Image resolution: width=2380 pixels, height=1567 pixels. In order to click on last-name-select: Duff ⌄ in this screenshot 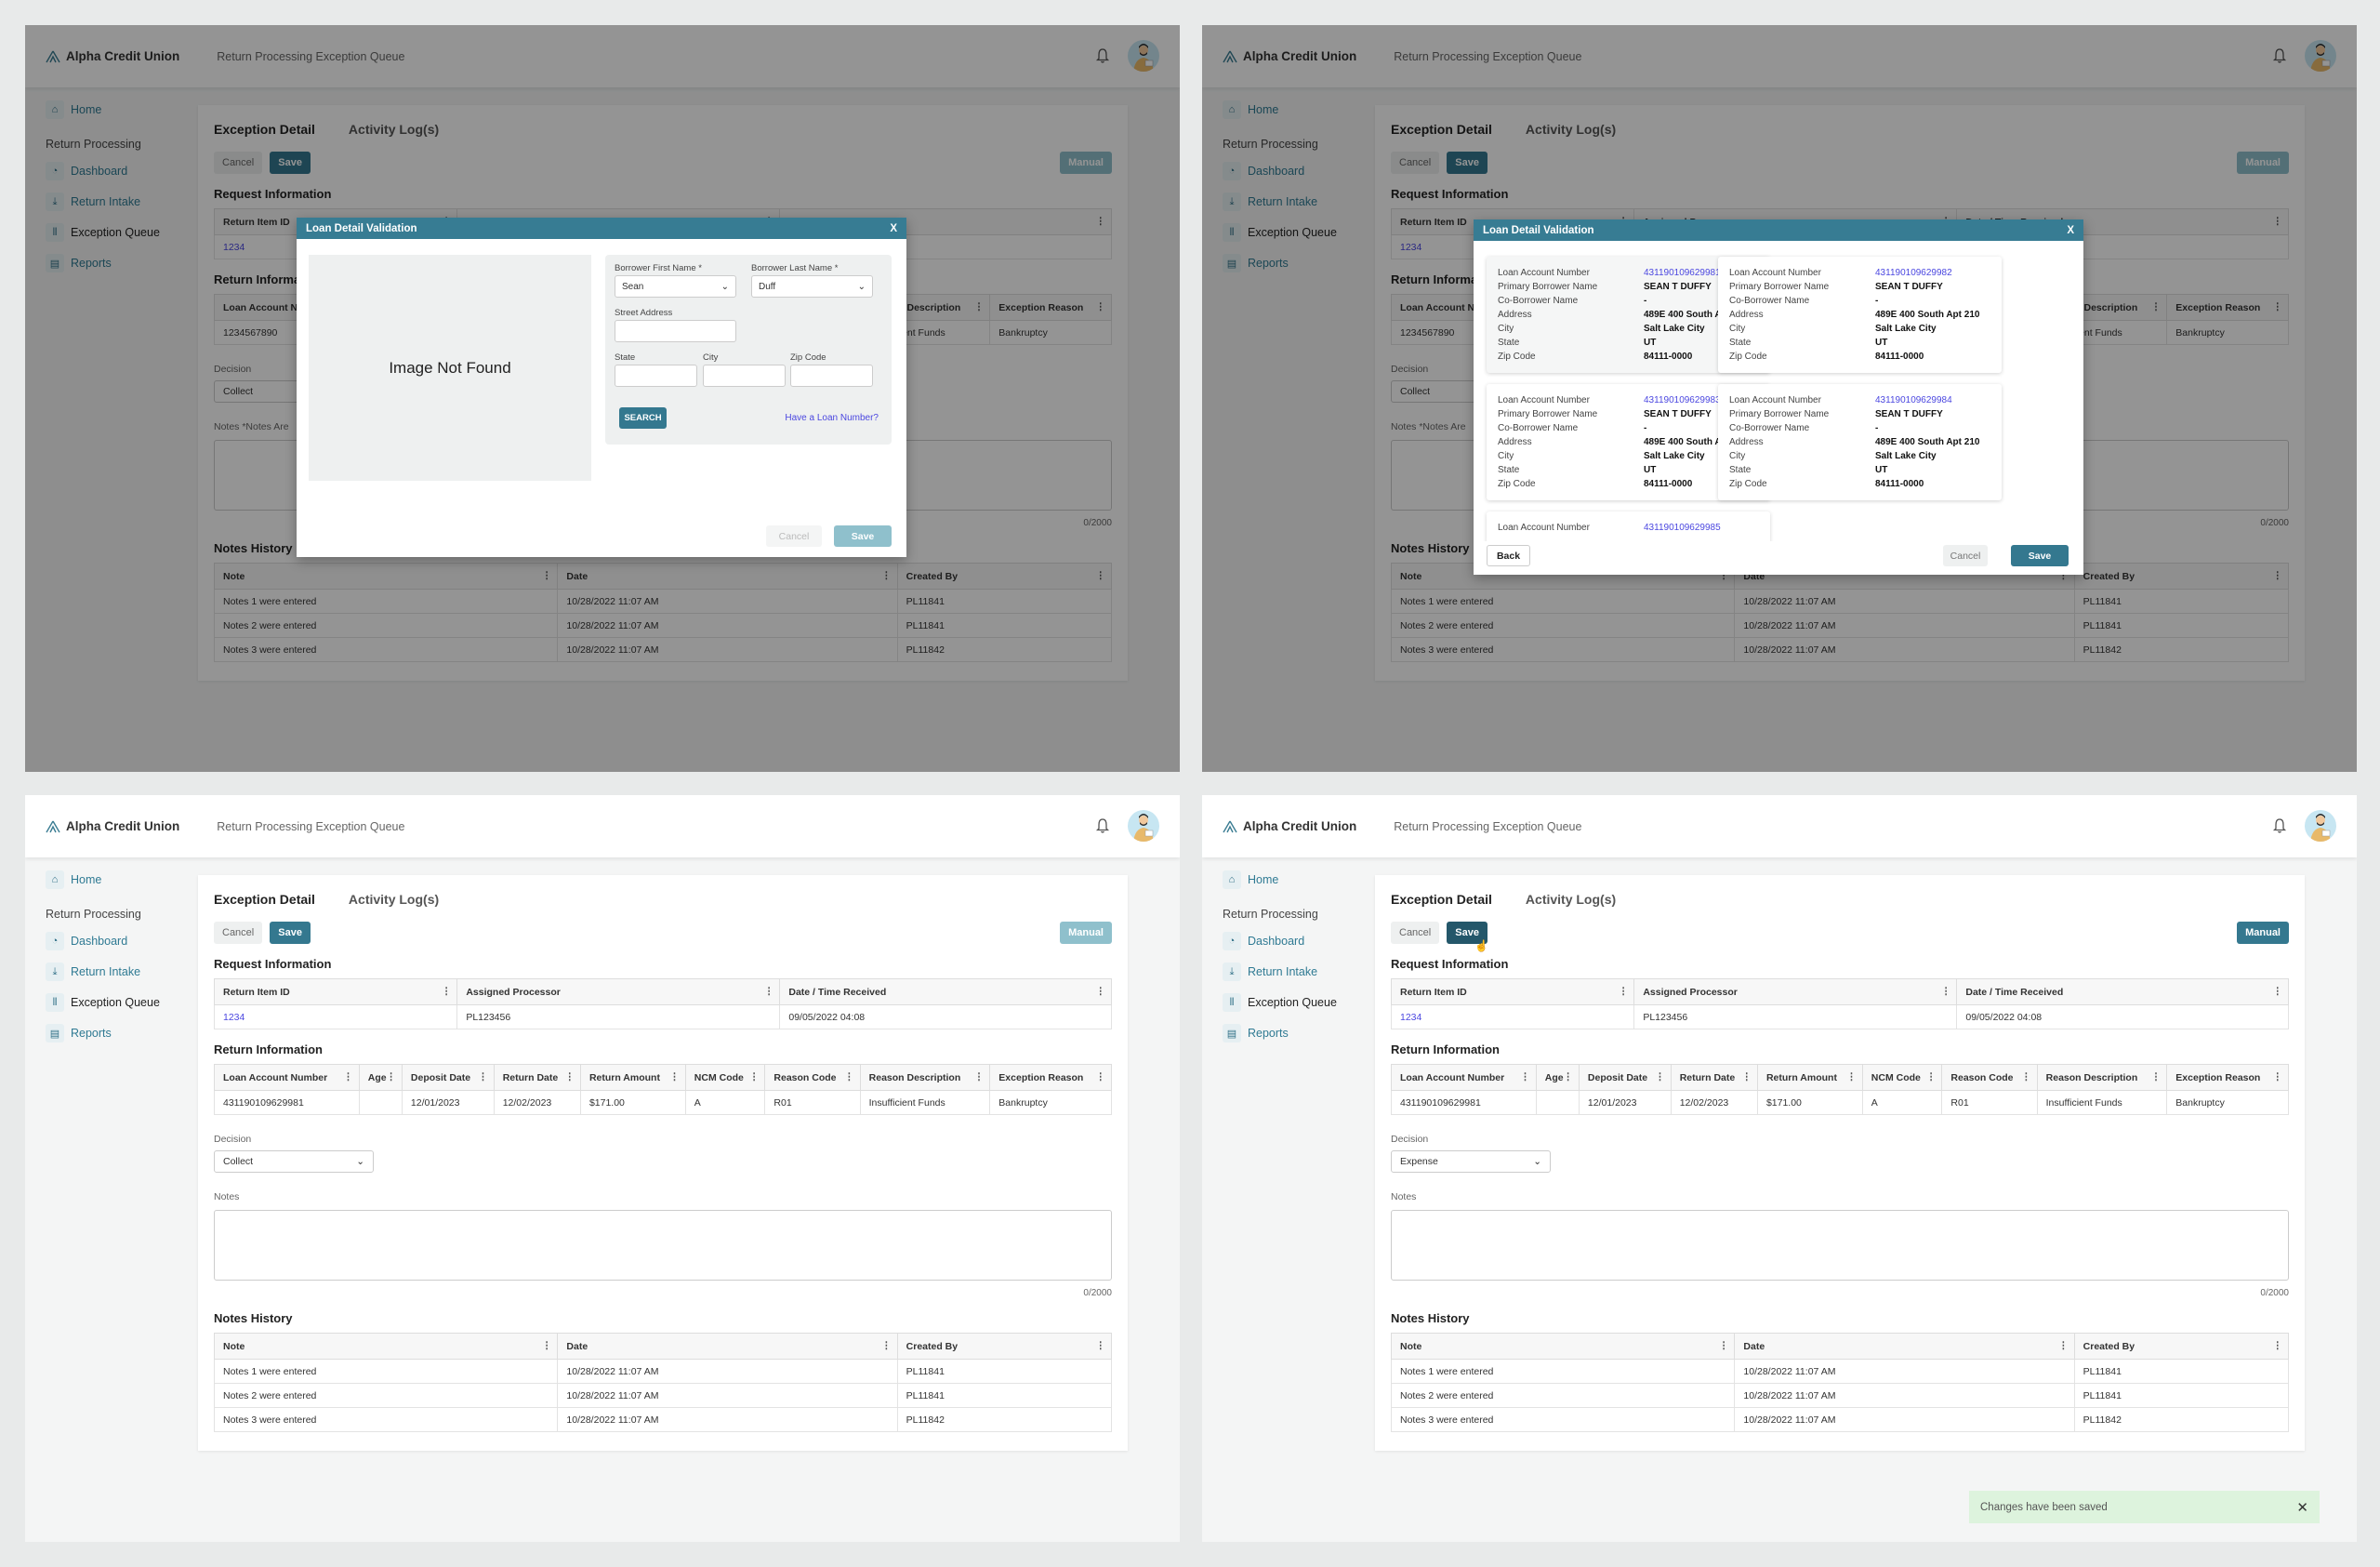, I will do `click(812, 286)`.